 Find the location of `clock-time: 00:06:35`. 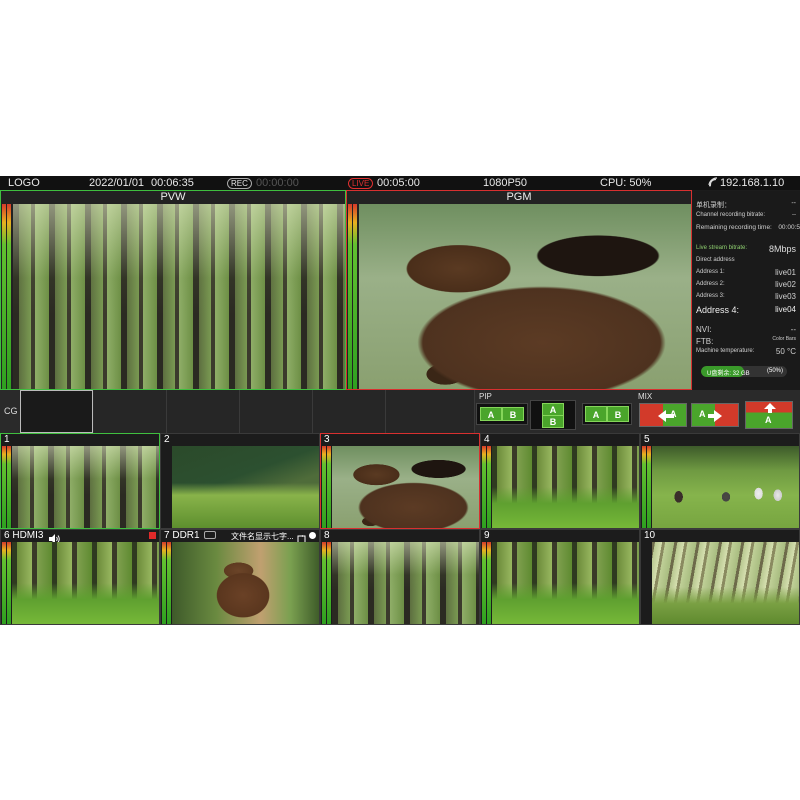

clock-time: 00:06:35 is located at coordinates (172, 183).